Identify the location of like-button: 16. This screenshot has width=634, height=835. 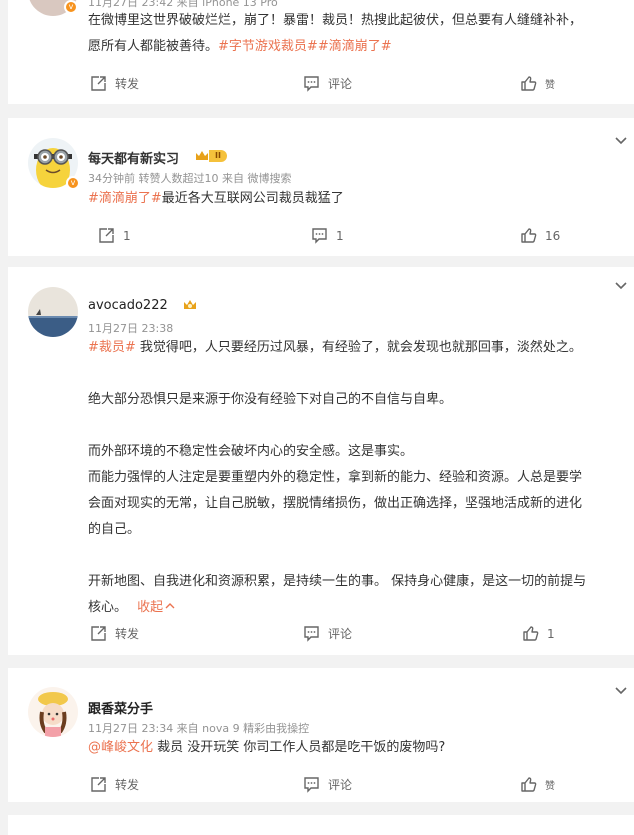
(540, 235).